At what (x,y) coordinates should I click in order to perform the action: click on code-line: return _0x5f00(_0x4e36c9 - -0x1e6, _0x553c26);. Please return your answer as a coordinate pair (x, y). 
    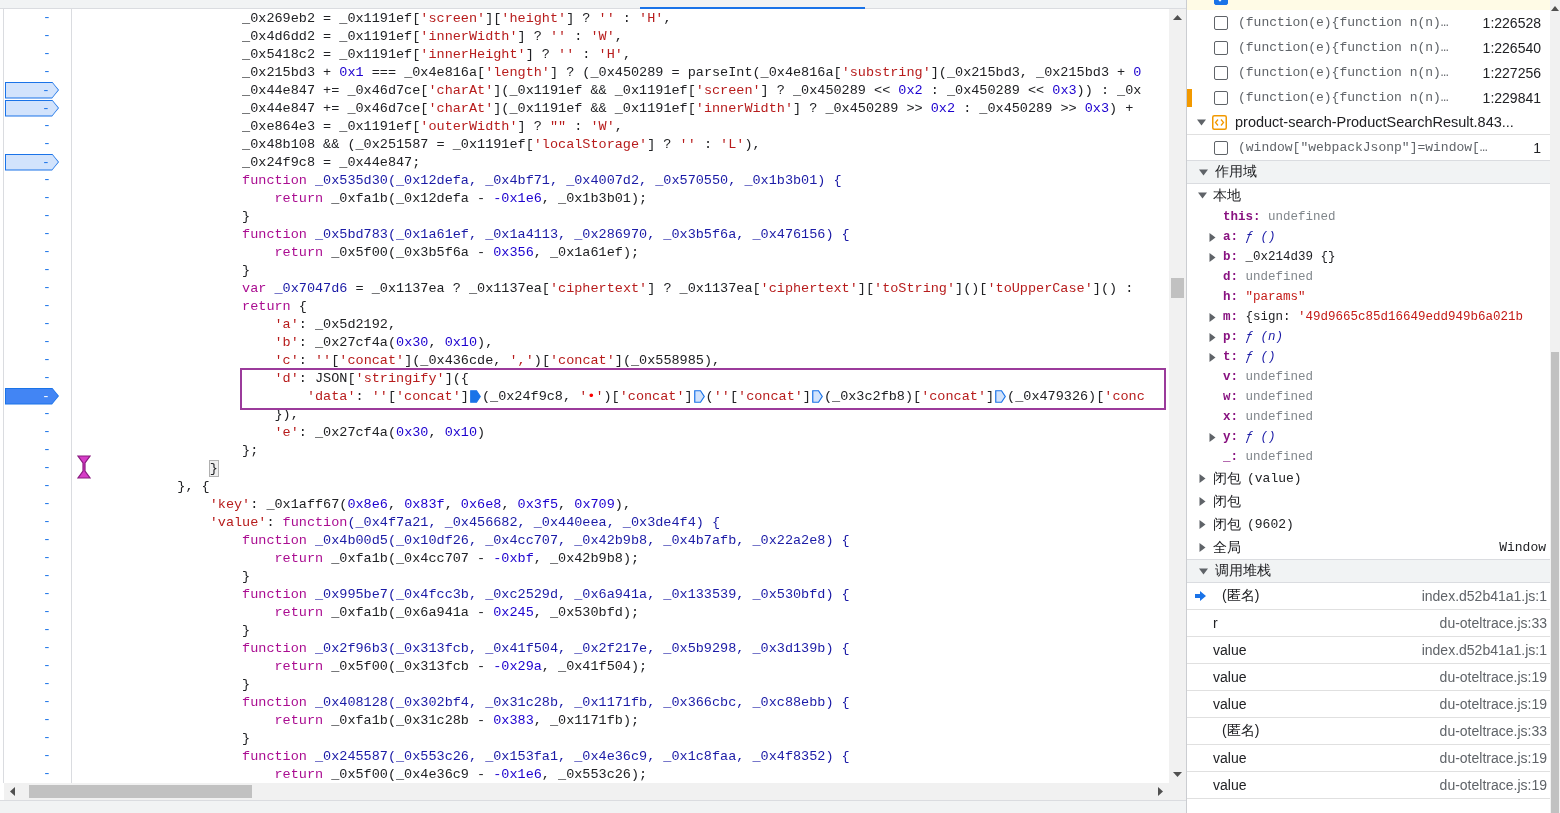
    Looking at the image, I should click on (461, 774).